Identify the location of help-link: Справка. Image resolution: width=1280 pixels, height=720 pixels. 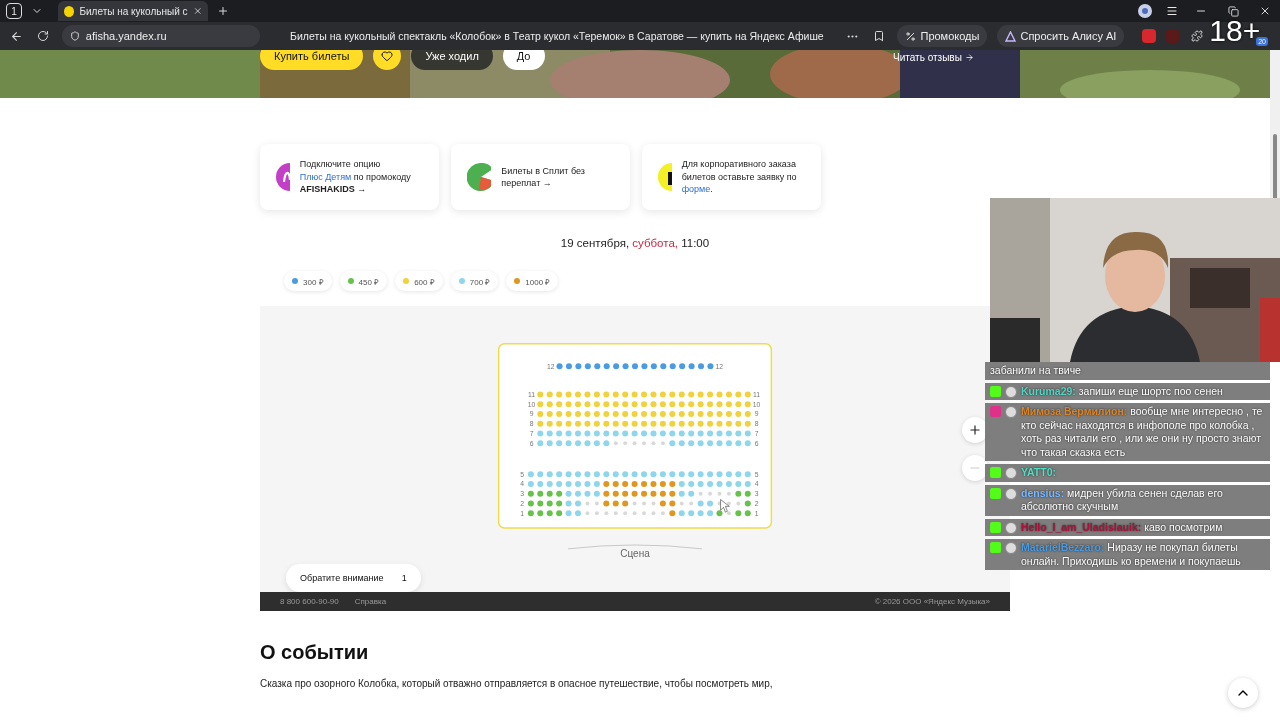
(370, 601).